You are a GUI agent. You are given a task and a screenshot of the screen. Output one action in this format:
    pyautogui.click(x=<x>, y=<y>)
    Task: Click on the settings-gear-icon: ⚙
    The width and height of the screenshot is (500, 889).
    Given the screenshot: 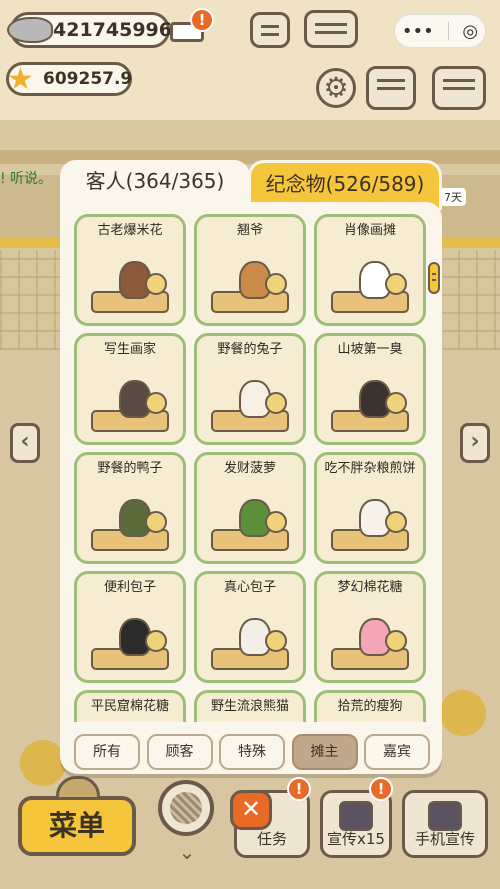 What is the action you would take?
    pyautogui.click(x=336, y=88)
    